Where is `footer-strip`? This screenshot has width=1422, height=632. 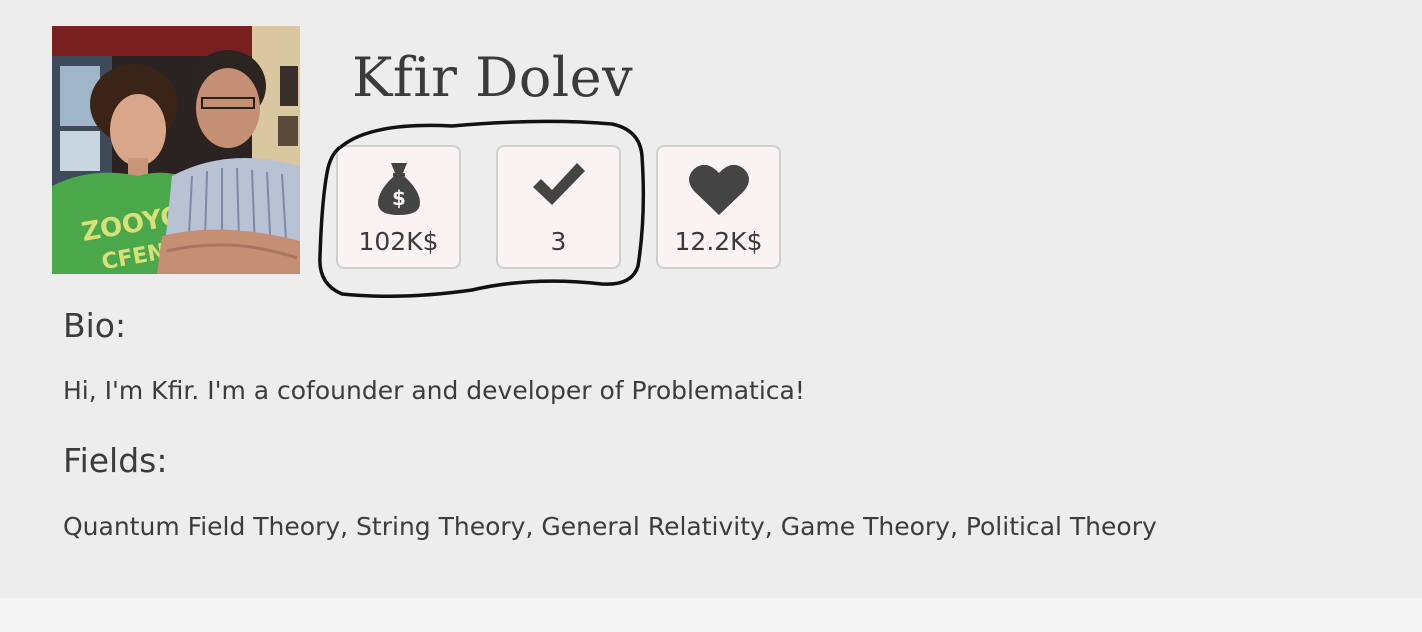
footer-strip is located at coordinates (711, 615).